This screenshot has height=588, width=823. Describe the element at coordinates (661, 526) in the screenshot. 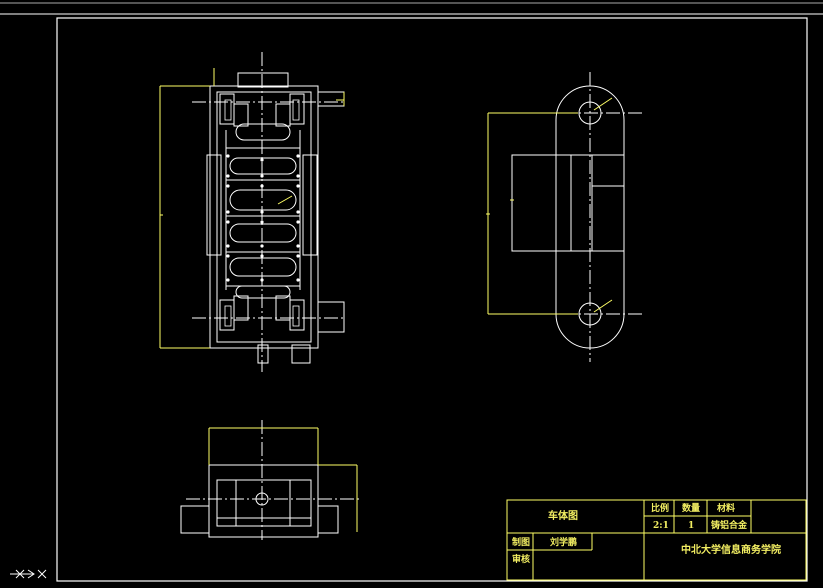

I see `scale-value: 2:1` at that location.